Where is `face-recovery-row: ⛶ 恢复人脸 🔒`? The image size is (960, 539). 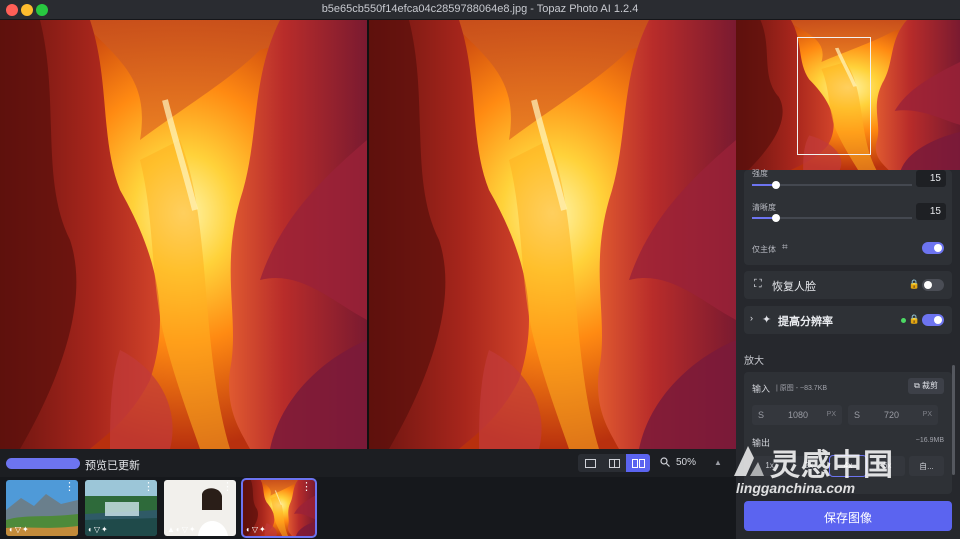 face-recovery-row: ⛶ 恢复人脸 🔒 is located at coordinates (848, 285).